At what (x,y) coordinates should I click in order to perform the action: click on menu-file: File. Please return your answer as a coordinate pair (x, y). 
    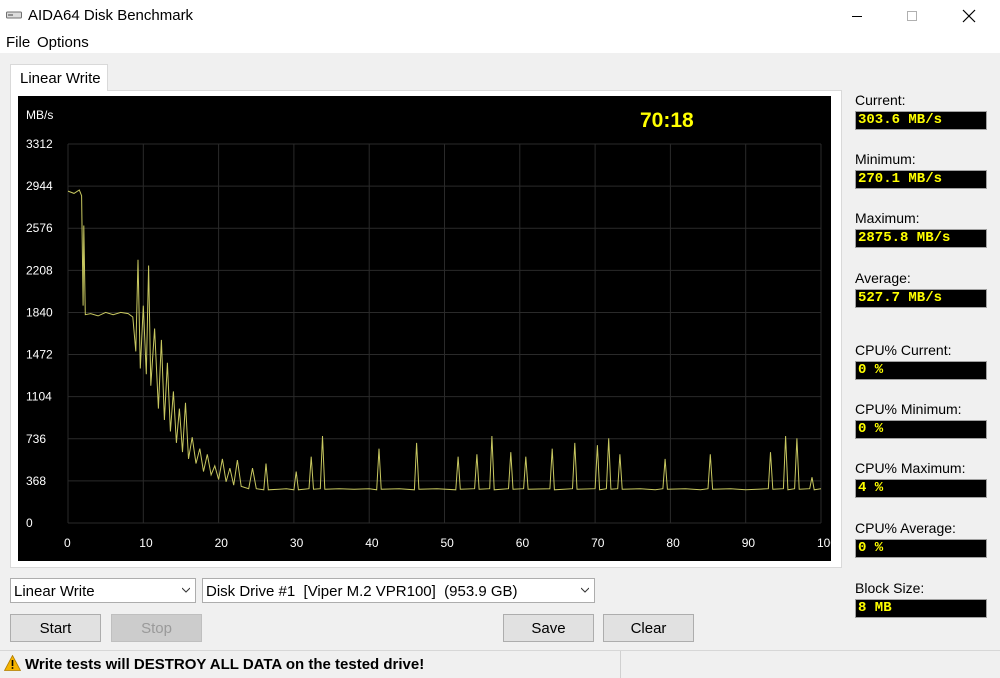
    Looking at the image, I should click on (18, 42).